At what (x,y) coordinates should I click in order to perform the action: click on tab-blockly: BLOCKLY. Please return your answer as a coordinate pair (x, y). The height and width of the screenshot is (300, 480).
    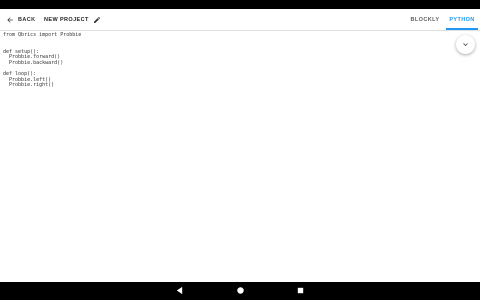
    Looking at the image, I should click on (425, 19).